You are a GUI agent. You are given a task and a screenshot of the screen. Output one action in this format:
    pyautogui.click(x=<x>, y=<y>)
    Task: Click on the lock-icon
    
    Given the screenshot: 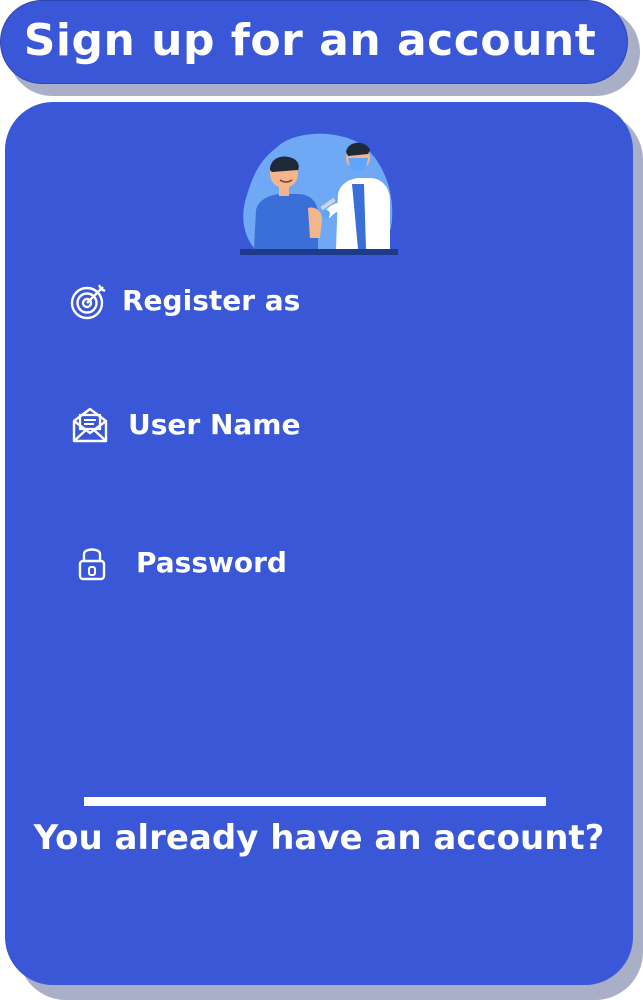 What is the action you would take?
    pyautogui.click(x=92, y=563)
    